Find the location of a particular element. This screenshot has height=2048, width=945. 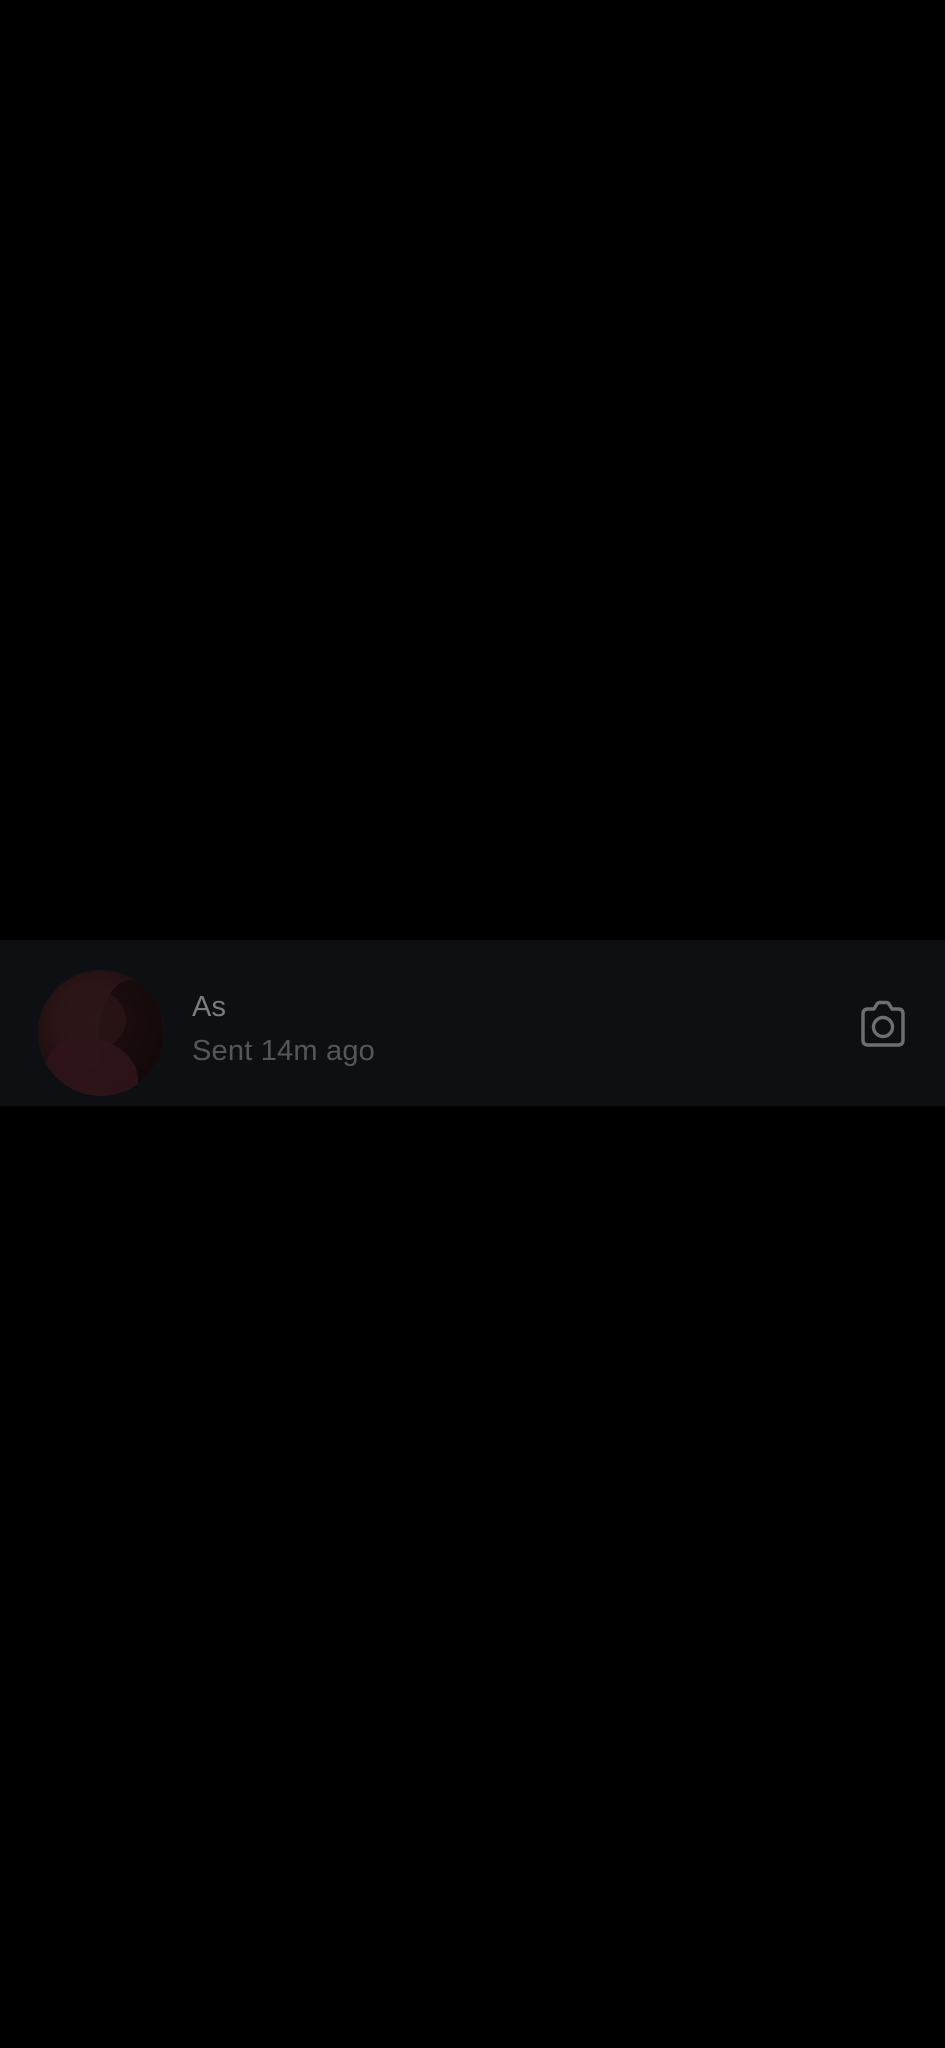

camera-icon is located at coordinates (883, 1023).